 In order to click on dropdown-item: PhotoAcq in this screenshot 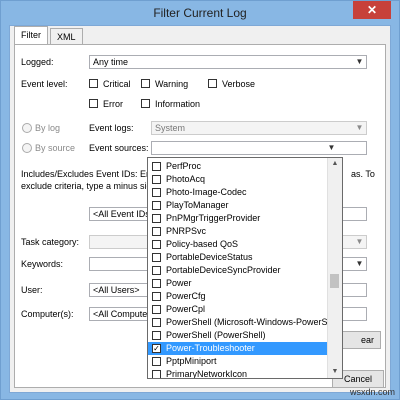, I will do `click(238, 179)`.